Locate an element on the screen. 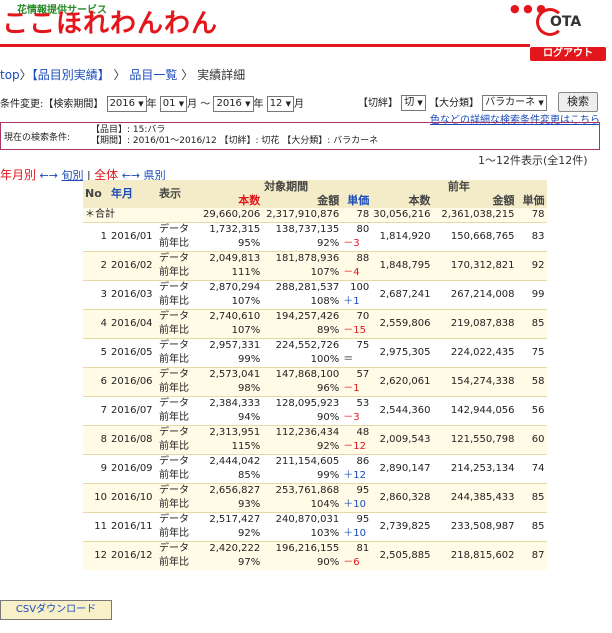  row-amount-ratio: 104% is located at coordinates (302, 505).